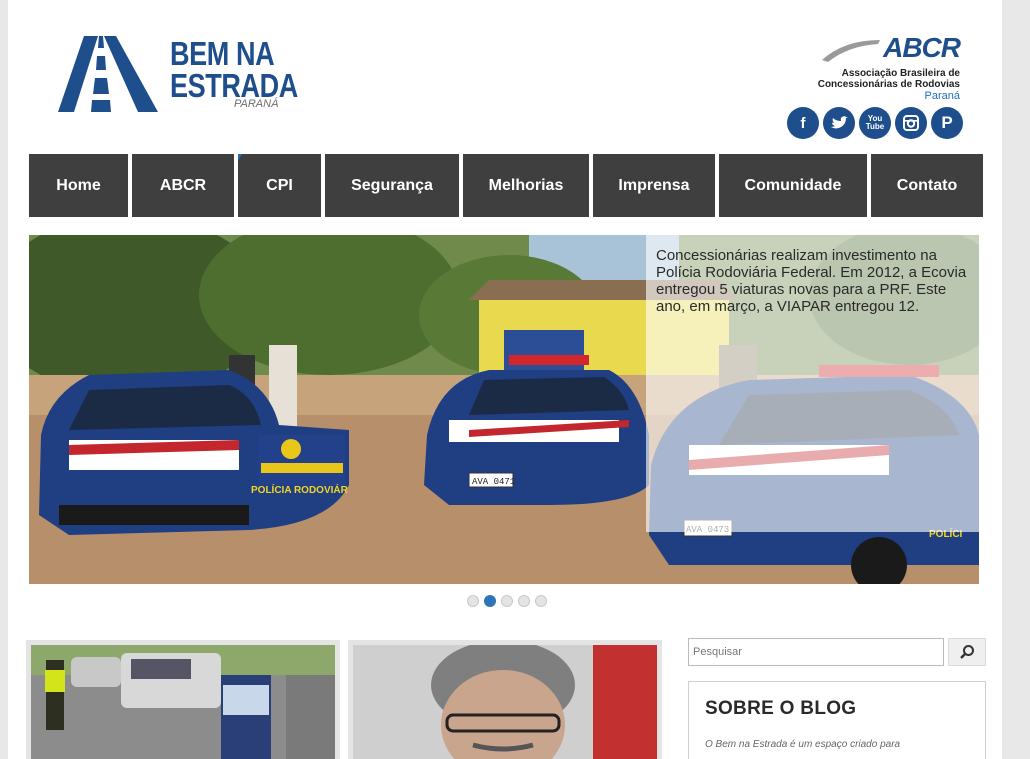  What do you see at coordinates (803, 744) in the screenshot?
I see `about-blog-text: O Bem na Estrada é um espaço criado para` at bounding box center [803, 744].